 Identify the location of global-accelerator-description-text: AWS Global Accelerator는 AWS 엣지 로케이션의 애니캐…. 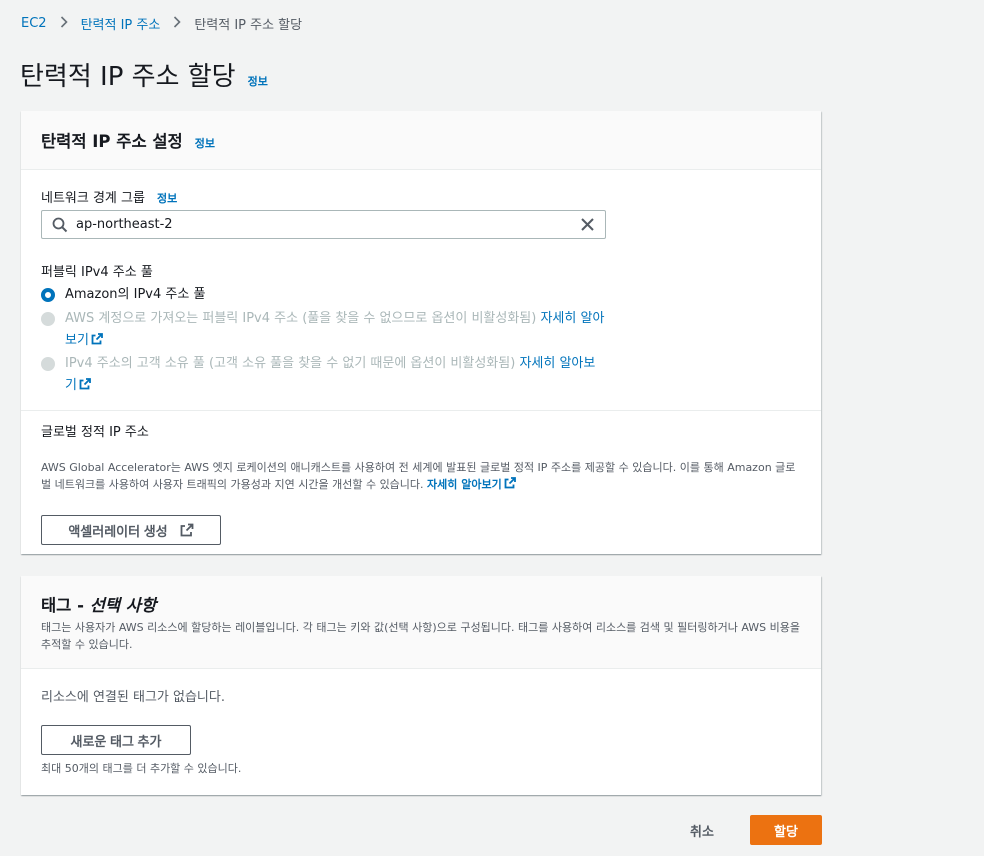
(418, 476).